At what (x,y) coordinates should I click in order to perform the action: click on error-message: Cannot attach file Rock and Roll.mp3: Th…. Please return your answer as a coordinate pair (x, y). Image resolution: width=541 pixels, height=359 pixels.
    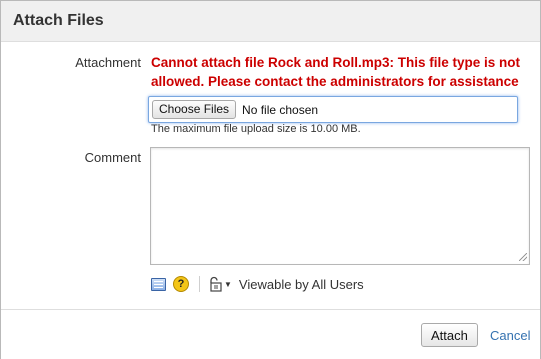
    Looking at the image, I should click on (336, 72).